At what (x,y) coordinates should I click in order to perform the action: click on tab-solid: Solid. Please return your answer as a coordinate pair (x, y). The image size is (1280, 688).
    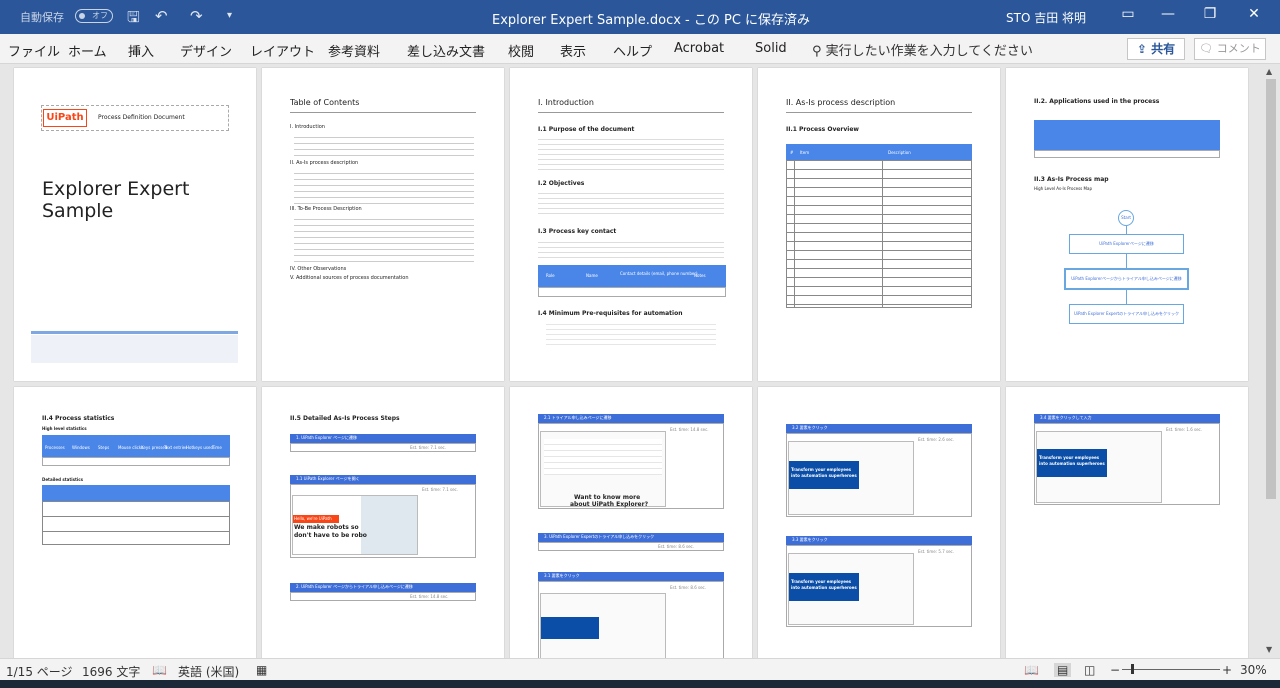
    Looking at the image, I should click on (771, 48).